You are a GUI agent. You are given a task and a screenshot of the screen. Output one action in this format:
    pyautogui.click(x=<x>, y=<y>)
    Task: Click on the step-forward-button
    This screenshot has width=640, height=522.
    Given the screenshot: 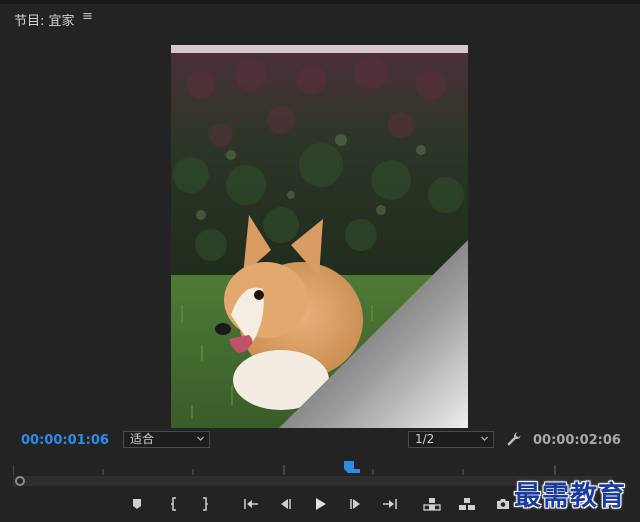 What is the action you would take?
    pyautogui.click(x=355, y=504)
    